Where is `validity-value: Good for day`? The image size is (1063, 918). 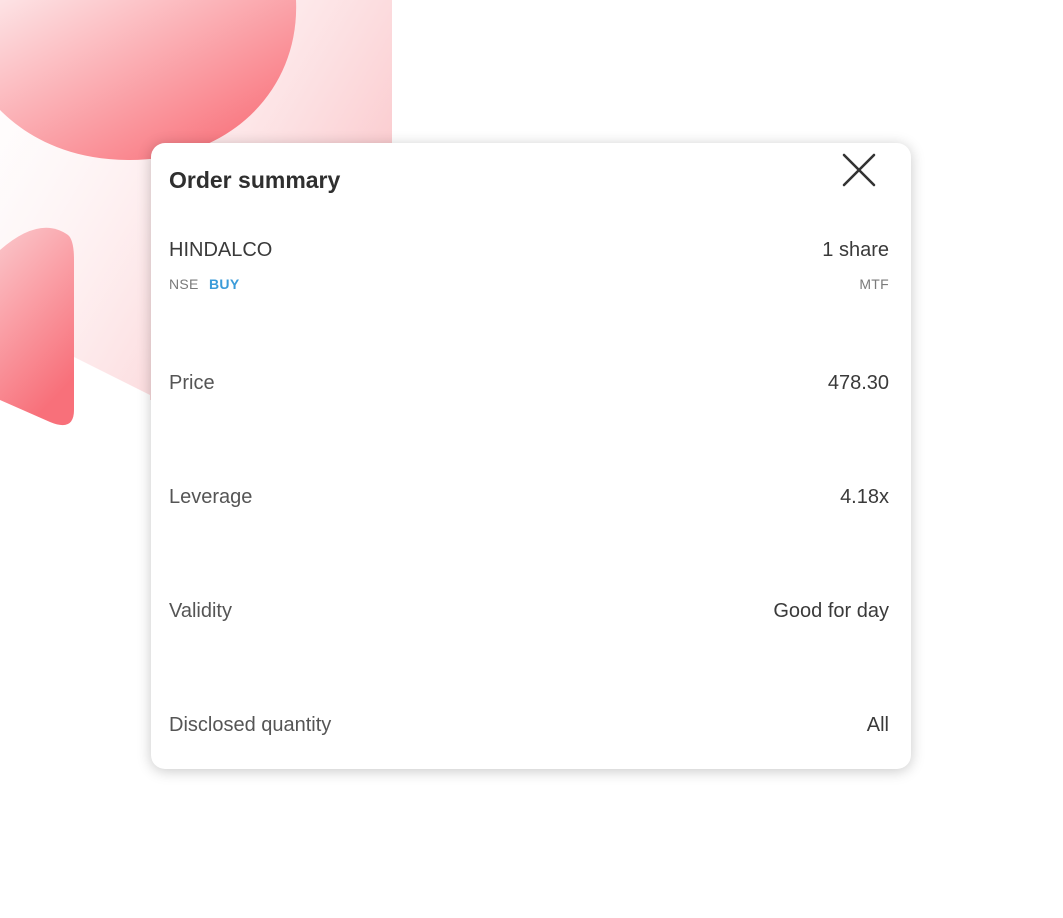
validity-value: Good for day is located at coordinates (831, 611).